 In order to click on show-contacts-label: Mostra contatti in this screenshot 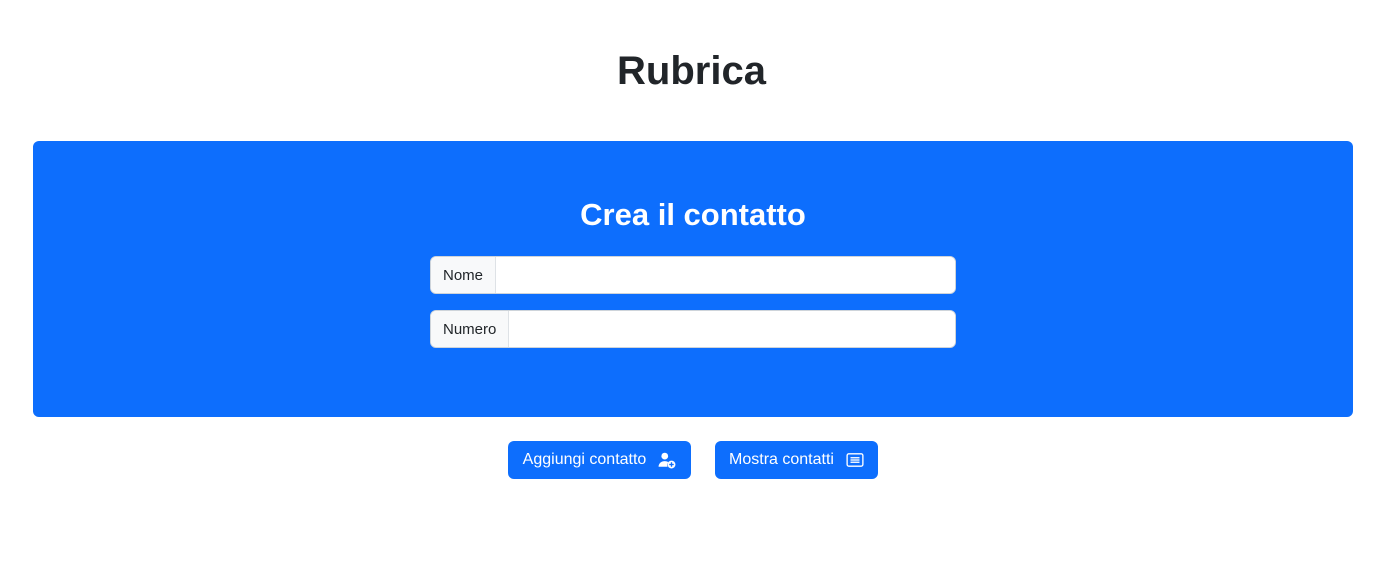, I will do `click(781, 459)`.